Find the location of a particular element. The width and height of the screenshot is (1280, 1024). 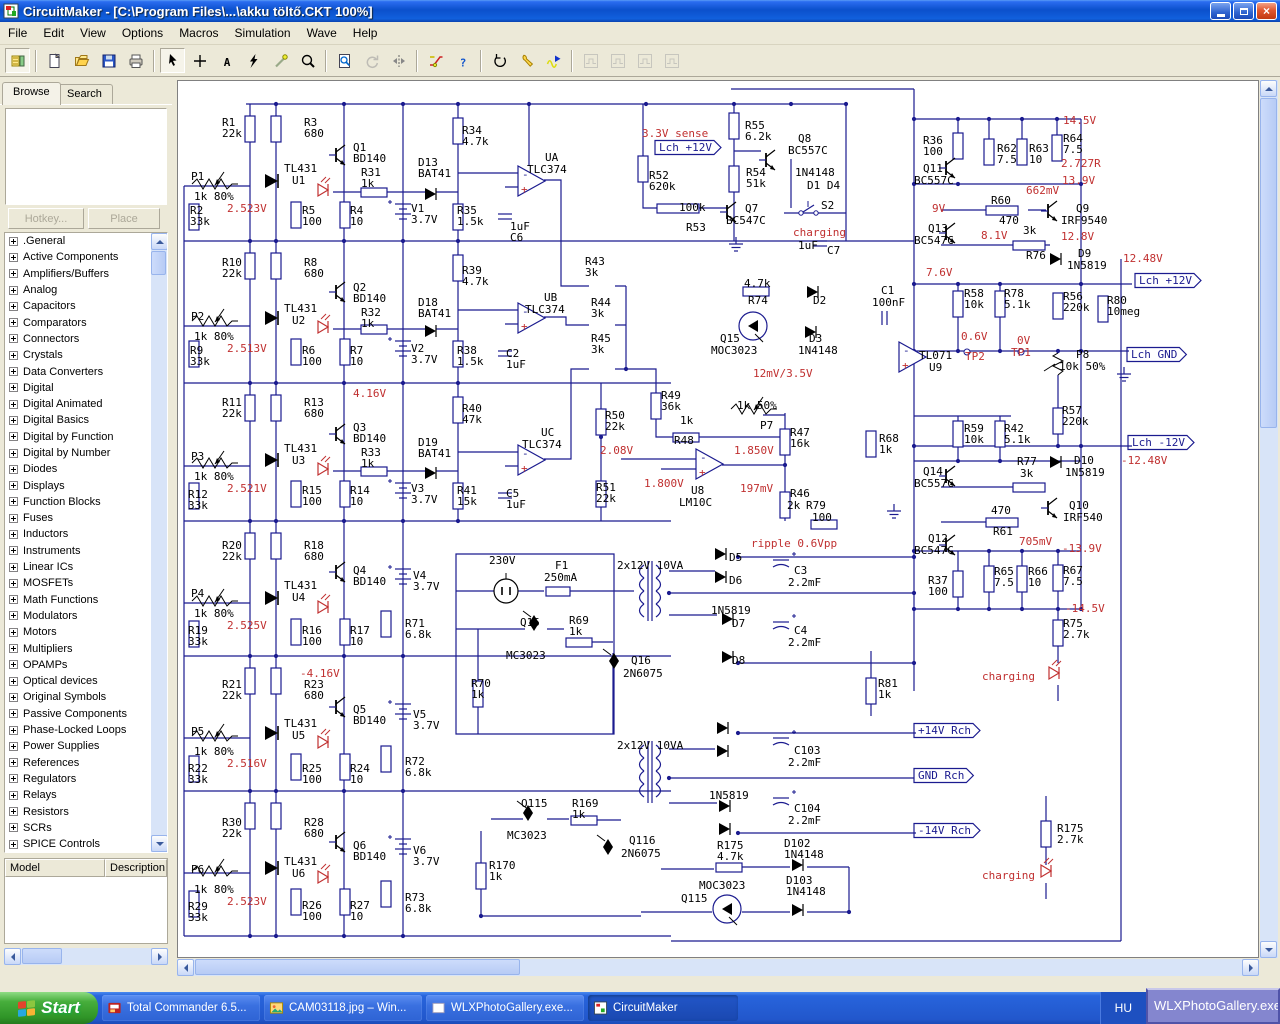

description-column-header: Description is located at coordinates (136, 868).